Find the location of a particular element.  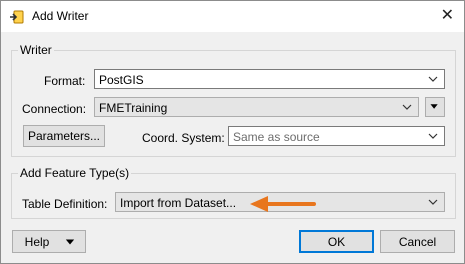

annotation-arrow-icon is located at coordinates (283, 204).